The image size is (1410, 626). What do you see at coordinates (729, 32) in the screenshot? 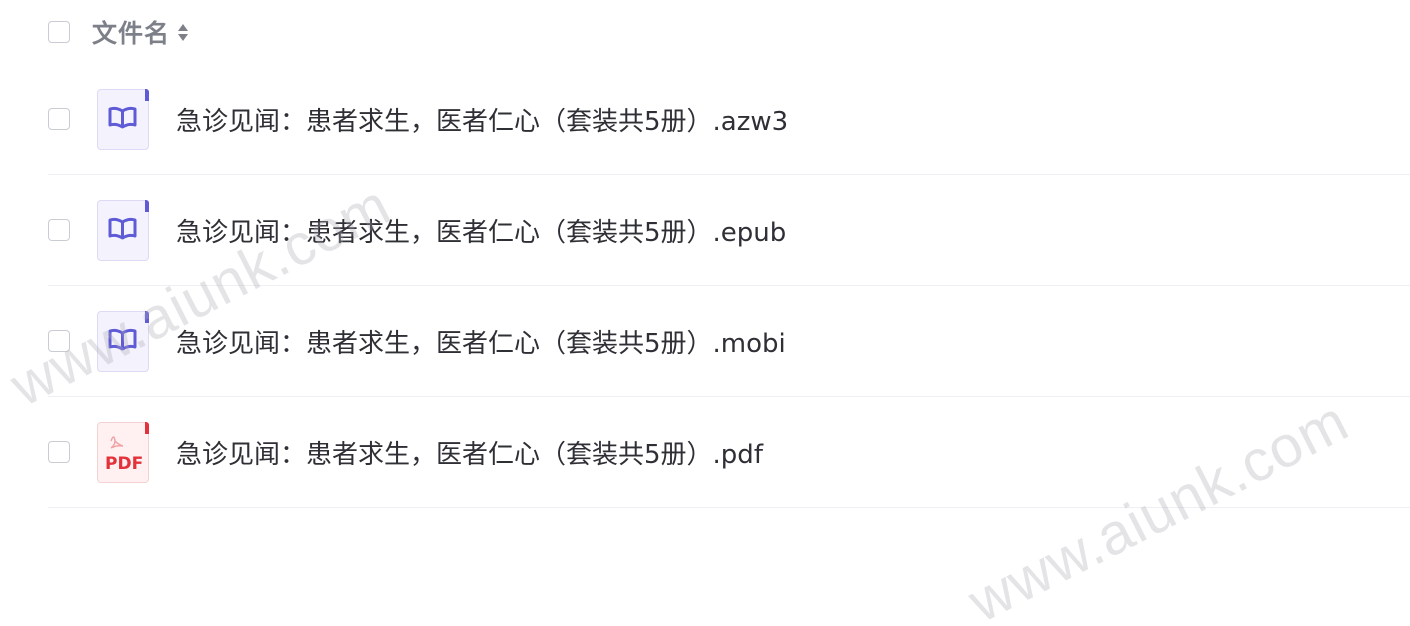
I see `list-header: 文件名` at bounding box center [729, 32].